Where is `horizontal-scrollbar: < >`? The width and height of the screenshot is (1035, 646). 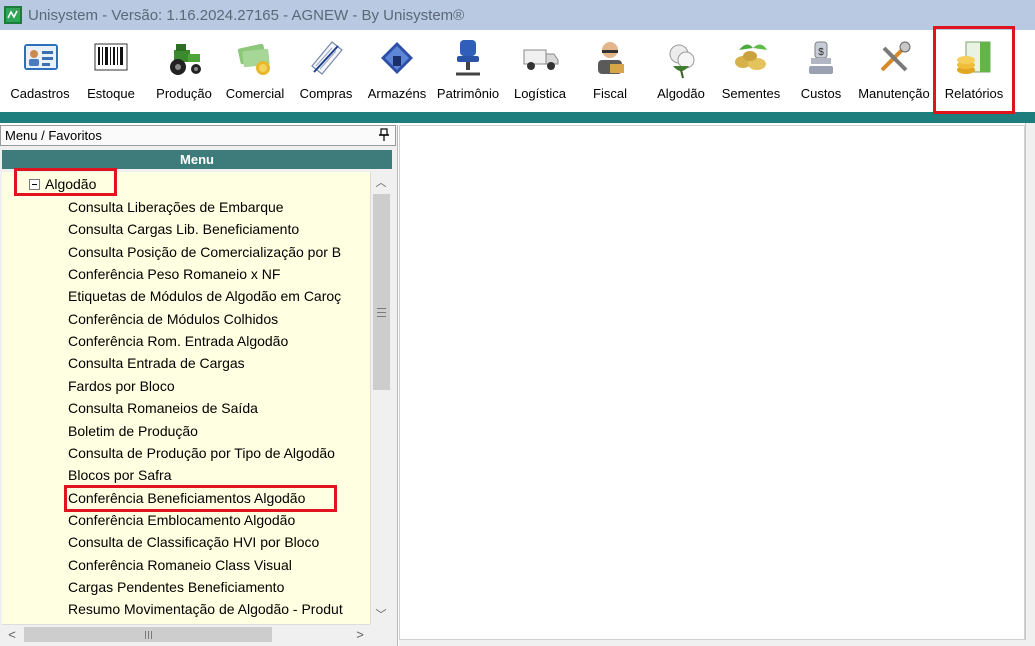 horizontal-scrollbar: < > is located at coordinates (186, 634).